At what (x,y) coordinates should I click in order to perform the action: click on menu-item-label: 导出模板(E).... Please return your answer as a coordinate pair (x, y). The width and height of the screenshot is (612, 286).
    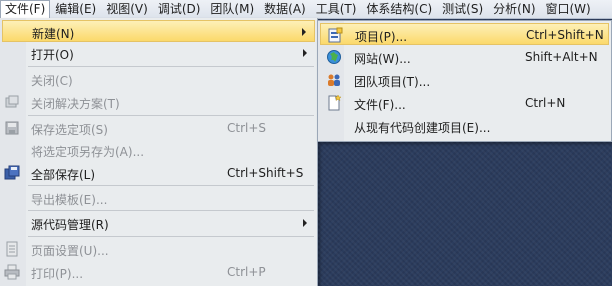
    Looking at the image, I should click on (69, 200).